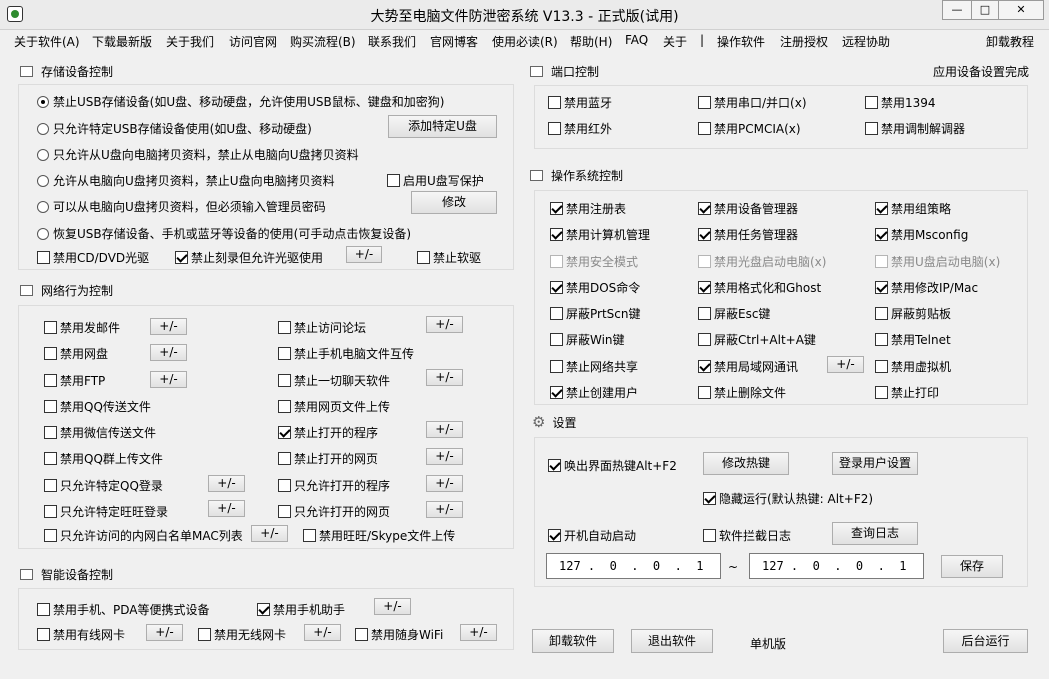 The height and width of the screenshot is (679, 1049). Describe the element at coordinates (580, 102) in the screenshot. I see `checkbox-disable-bluetooth: 禁用蓝牙` at that location.